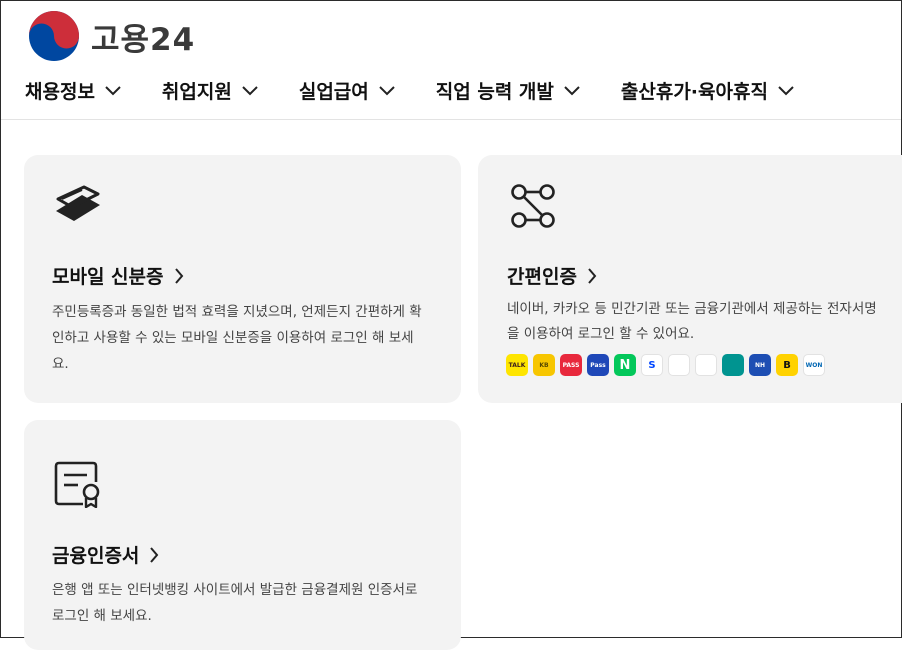 The width and height of the screenshot is (902, 650). I want to click on provider-label: Pass, so click(598, 365).